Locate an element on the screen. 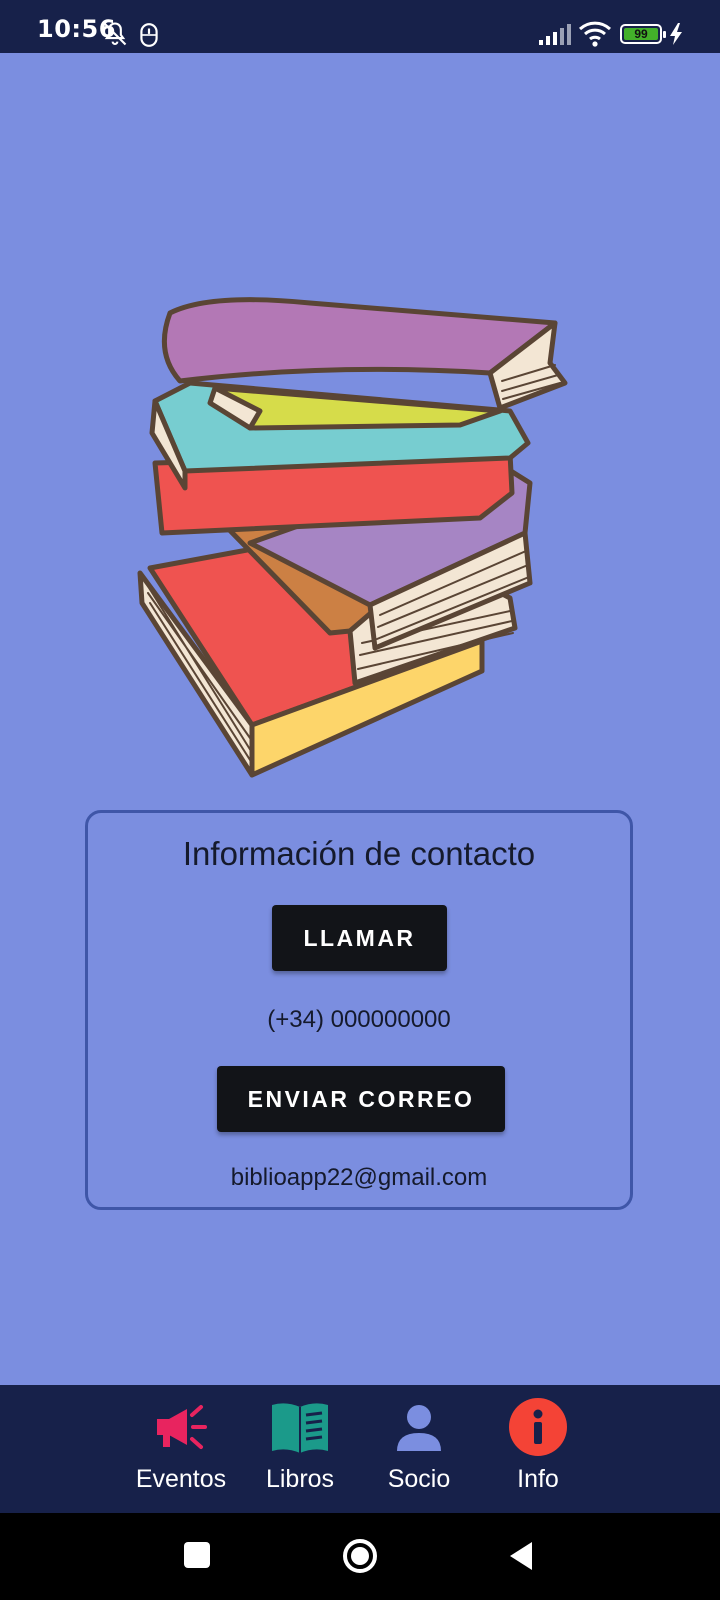 The height and width of the screenshot is (1600, 720). megaphone-icon is located at coordinates (182, 1427).